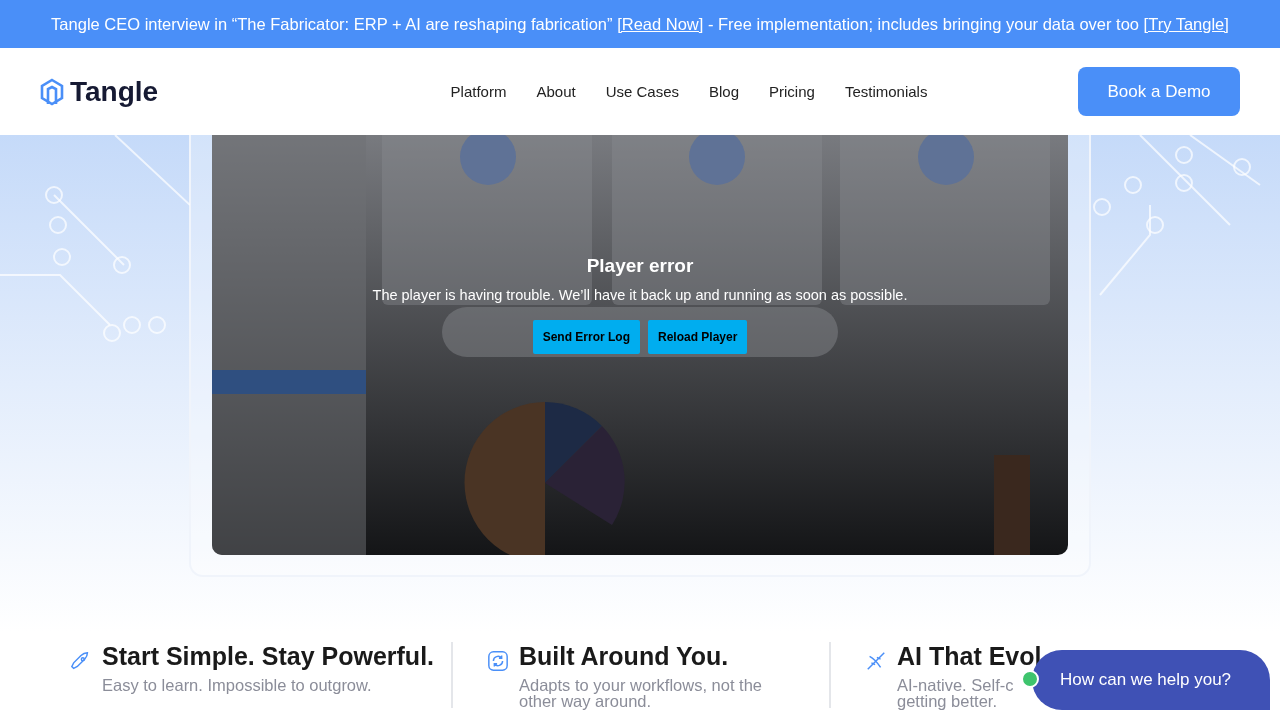 The image size is (1280, 720). What do you see at coordinates (640, 295) in the screenshot?
I see `error-message: The player is having trouble. We’ll have it back up and running as soon as possible.` at bounding box center [640, 295].